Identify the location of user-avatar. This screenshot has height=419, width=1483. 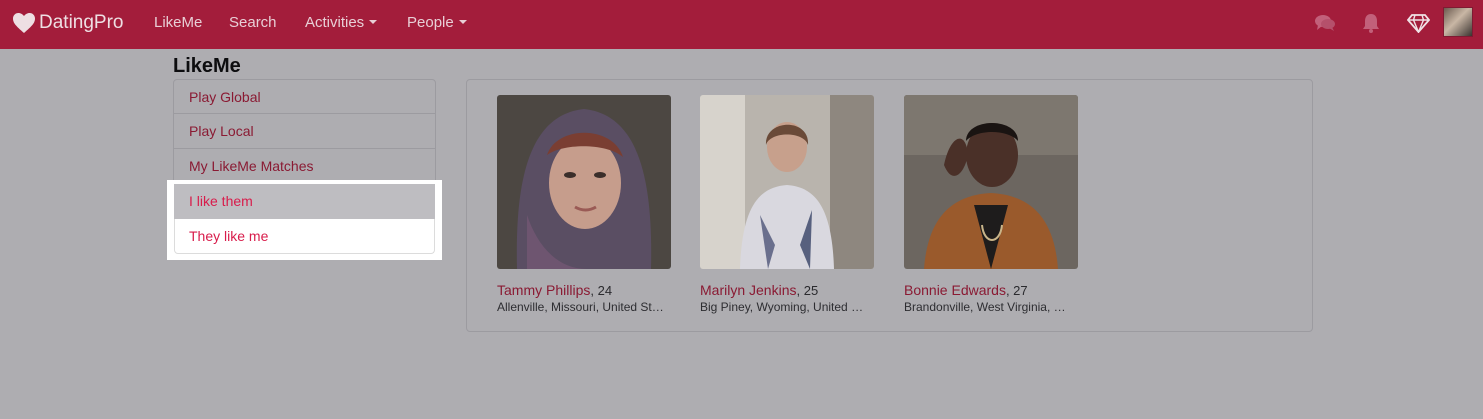
(1458, 22).